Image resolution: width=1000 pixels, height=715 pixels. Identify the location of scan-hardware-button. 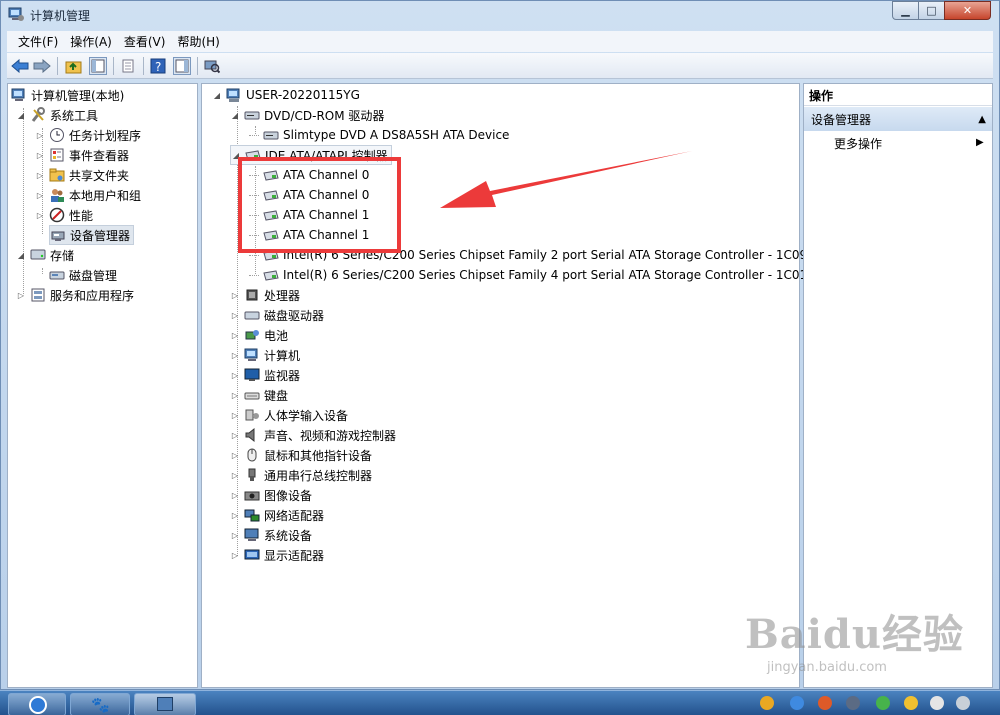
(212, 66).